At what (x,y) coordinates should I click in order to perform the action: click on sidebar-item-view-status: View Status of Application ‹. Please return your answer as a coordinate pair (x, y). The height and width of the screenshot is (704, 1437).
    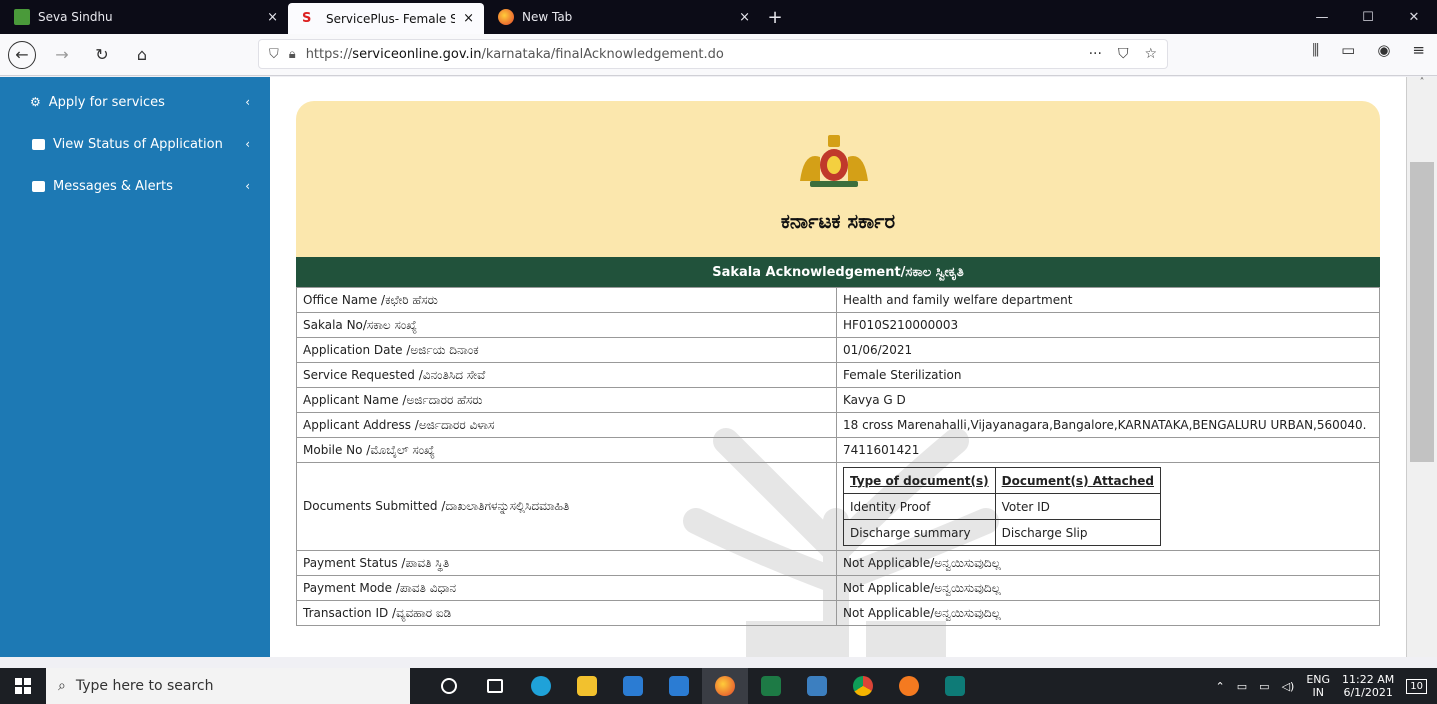
    Looking at the image, I should click on (135, 144).